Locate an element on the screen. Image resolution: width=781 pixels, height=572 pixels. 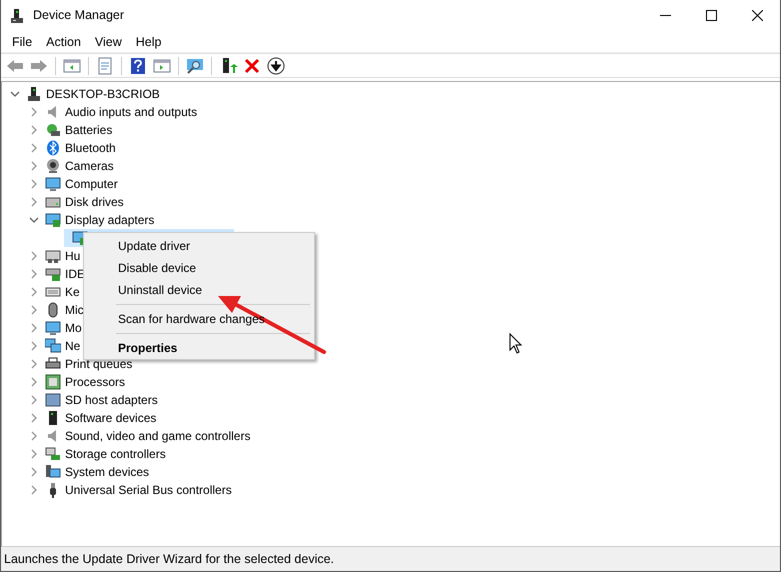
tree-item: Mic is located at coordinates (74, 310).